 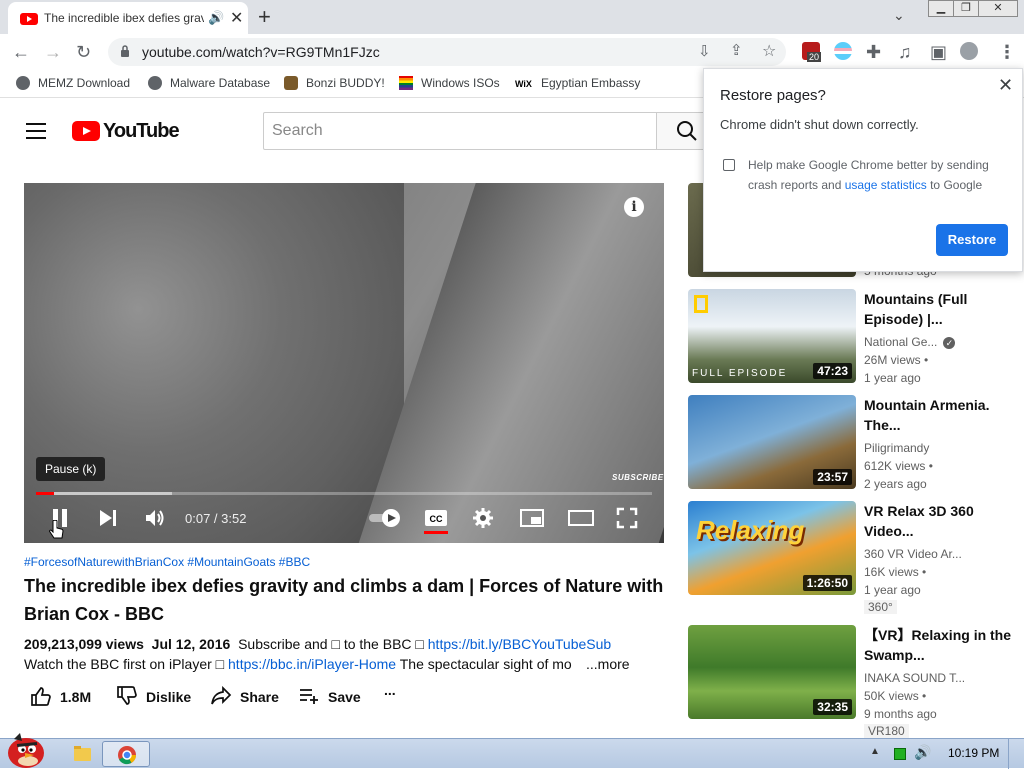 I want to click on bookmark-item: Bonzi BUDDY!, so click(x=334, y=83).